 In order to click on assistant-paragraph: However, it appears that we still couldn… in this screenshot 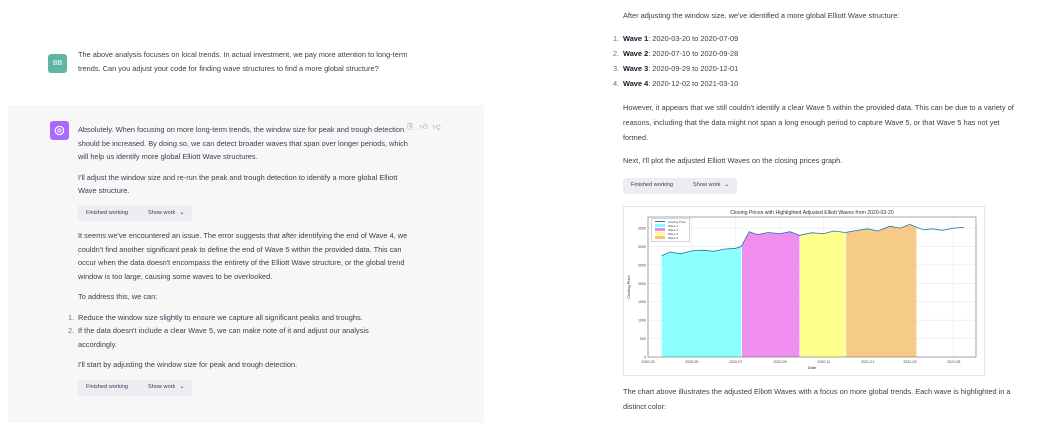, I will do `click(818, 122)`.